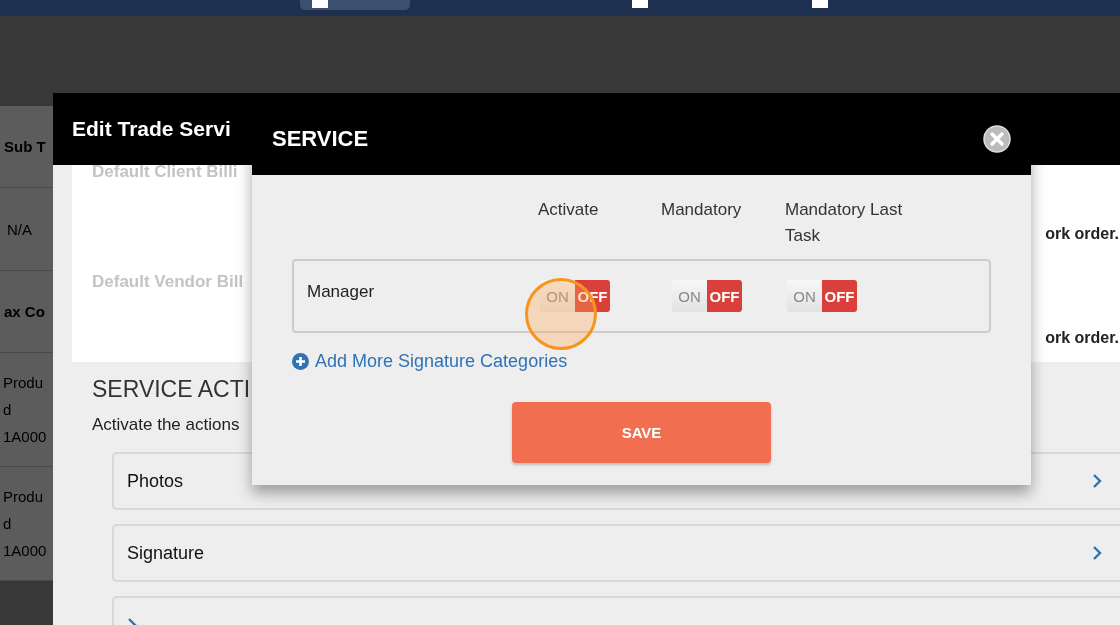 The height and width of the screenshot is (625, 1120). Describe the element at coordinates (171, 389) in the screenshot. I see `section-title: SERVICE ACTI` at that location.